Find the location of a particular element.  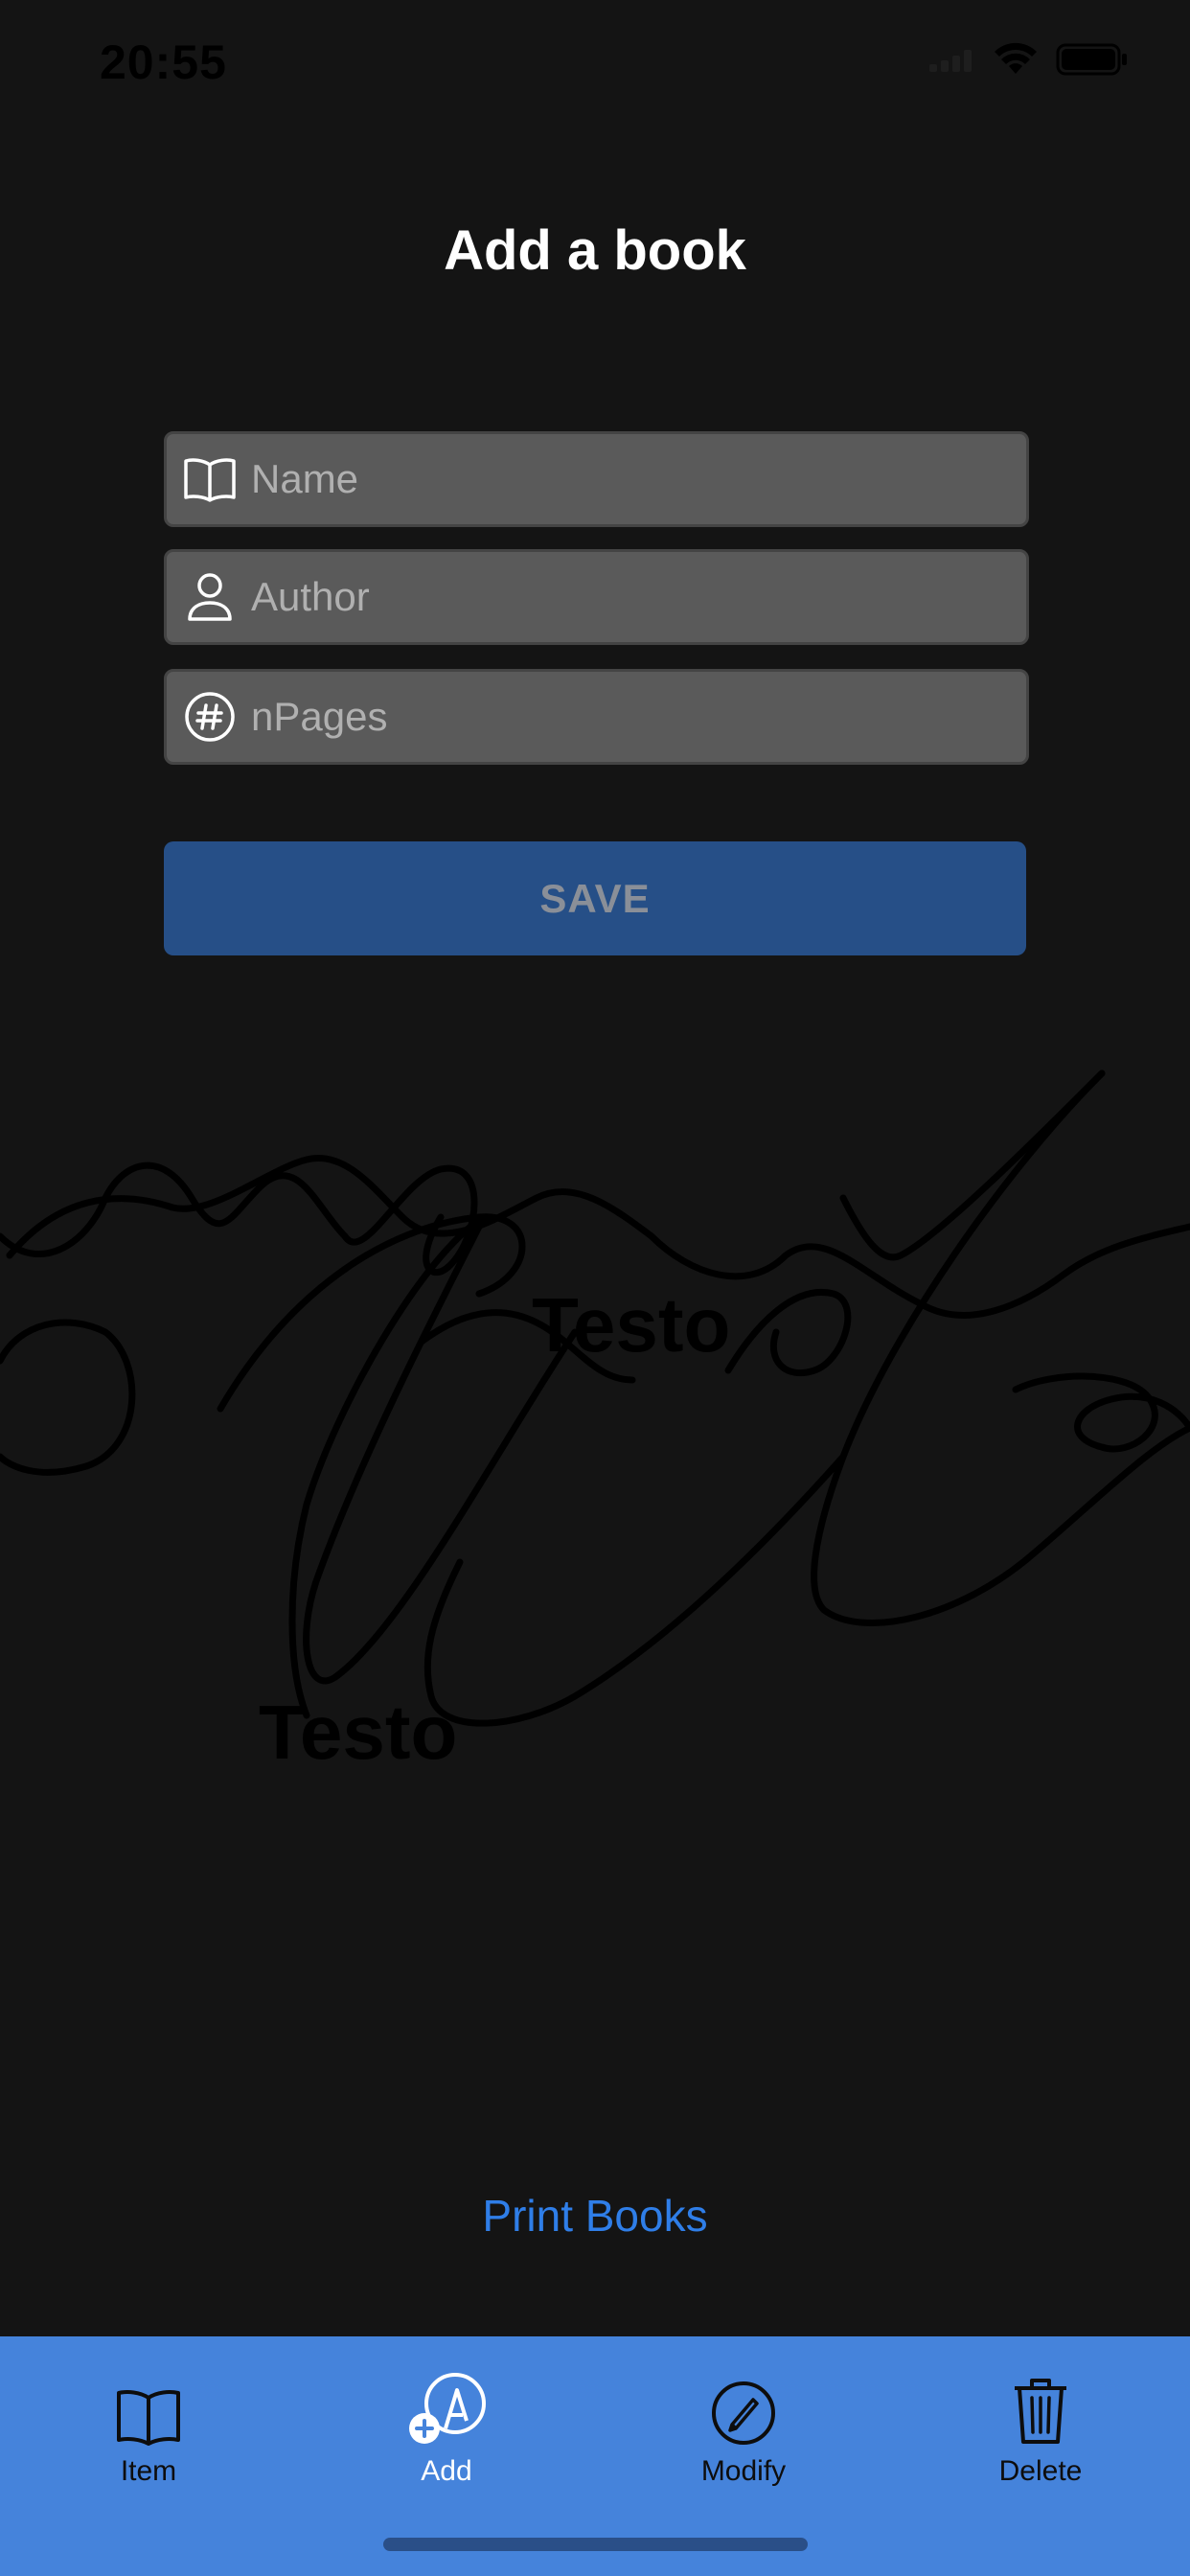

signature-text-1: Testo is located at coordinates (631, 1325).